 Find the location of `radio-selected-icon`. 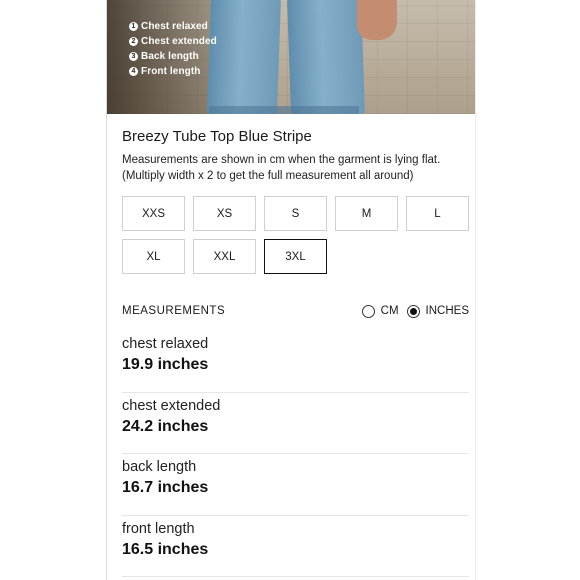

radio-selected-icon is located at coordinates (413, 311).